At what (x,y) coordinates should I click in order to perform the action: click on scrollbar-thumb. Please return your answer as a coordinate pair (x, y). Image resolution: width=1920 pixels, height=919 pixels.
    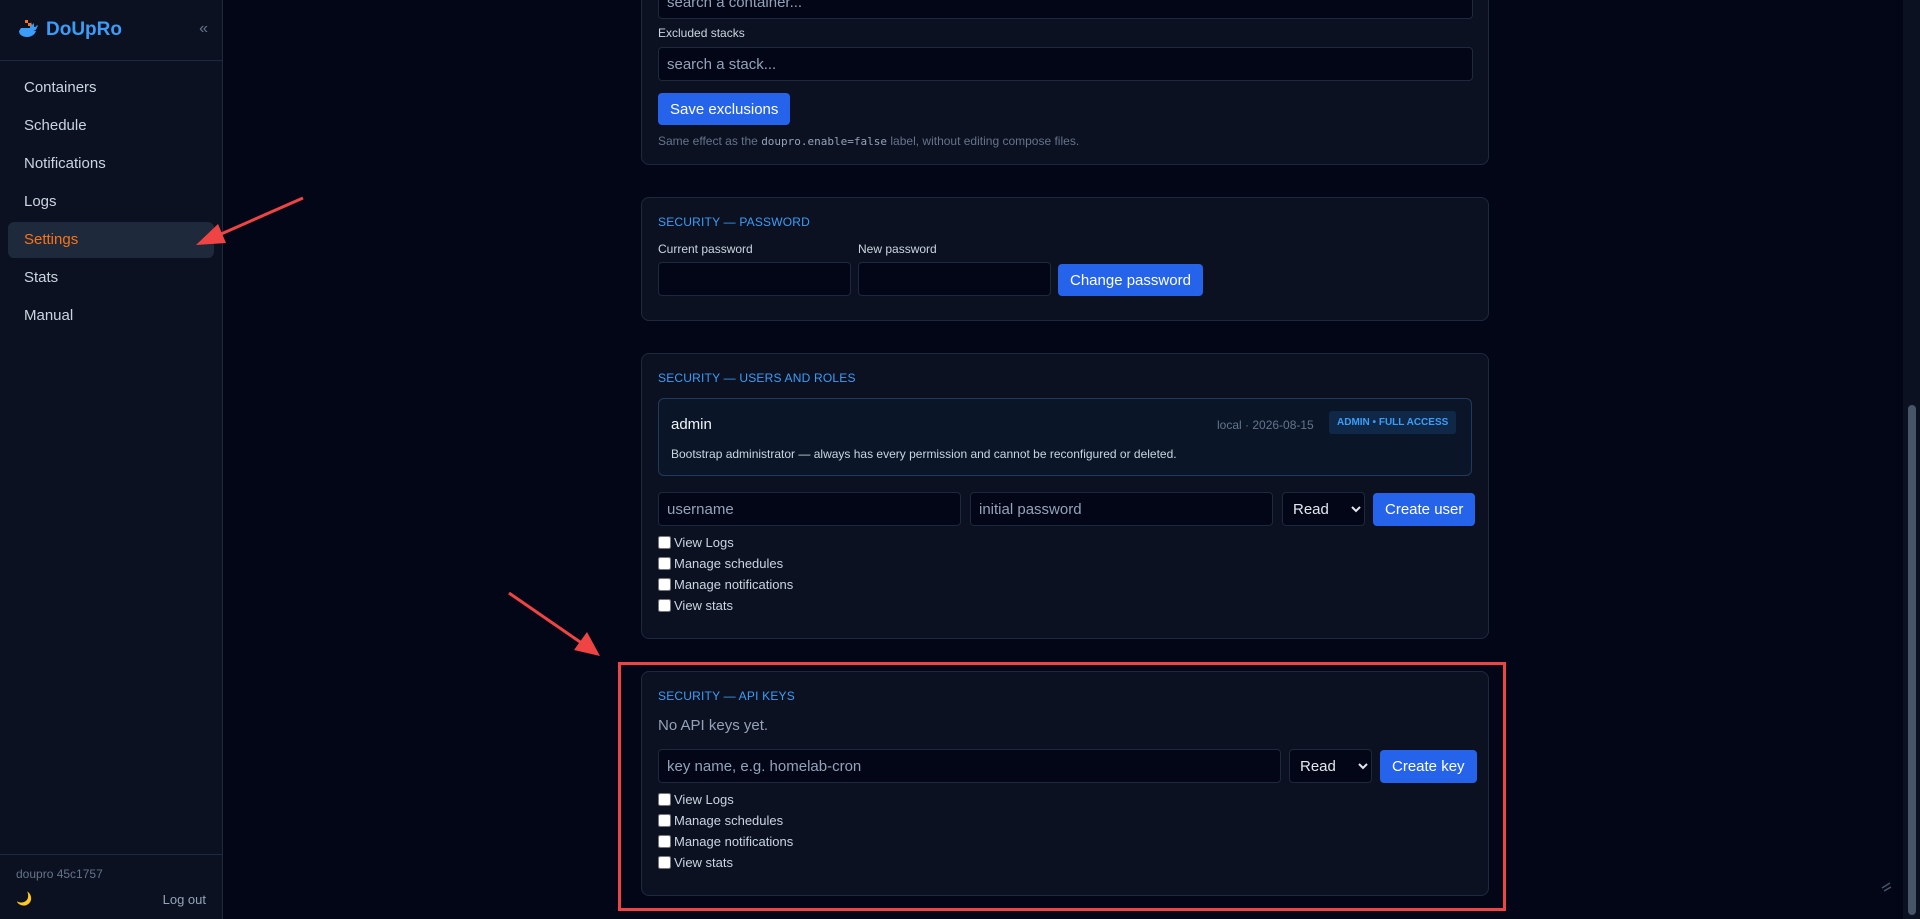
    Looking at the image, I should click on (1912, 660).